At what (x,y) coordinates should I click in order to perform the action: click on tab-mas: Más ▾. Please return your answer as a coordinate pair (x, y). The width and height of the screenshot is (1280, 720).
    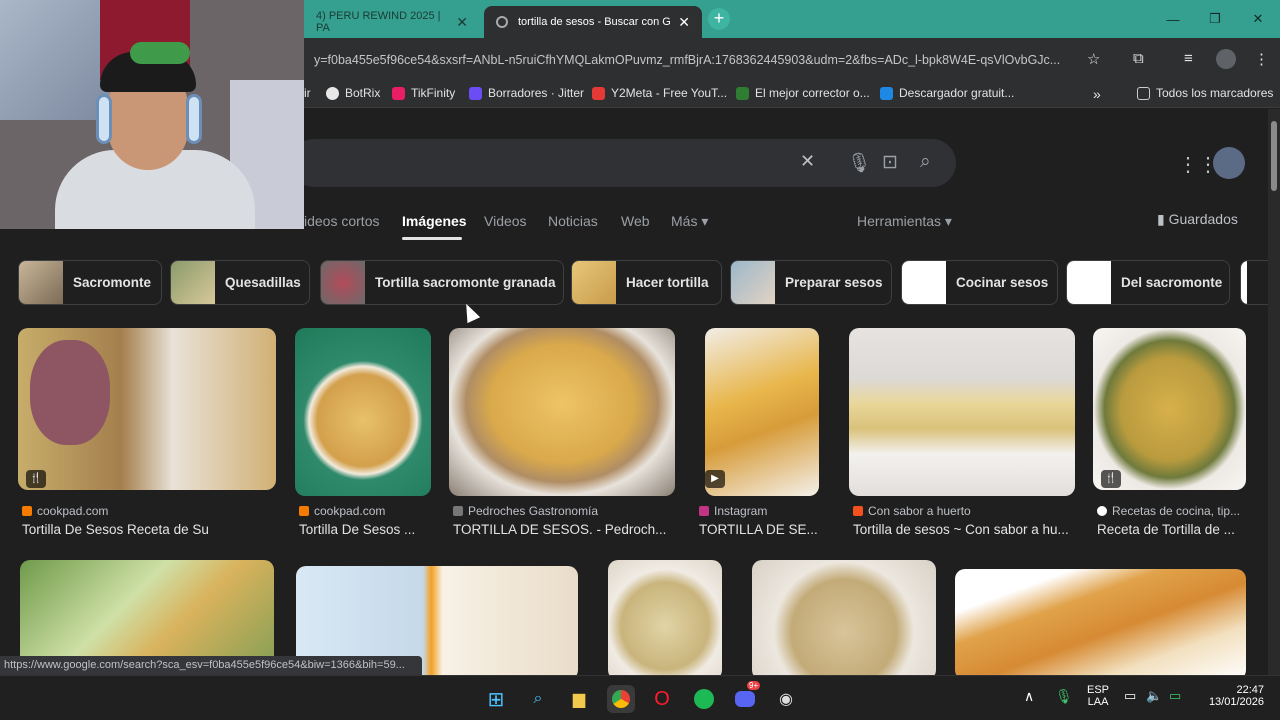
    Looking at the image, I should click on (689, 221).